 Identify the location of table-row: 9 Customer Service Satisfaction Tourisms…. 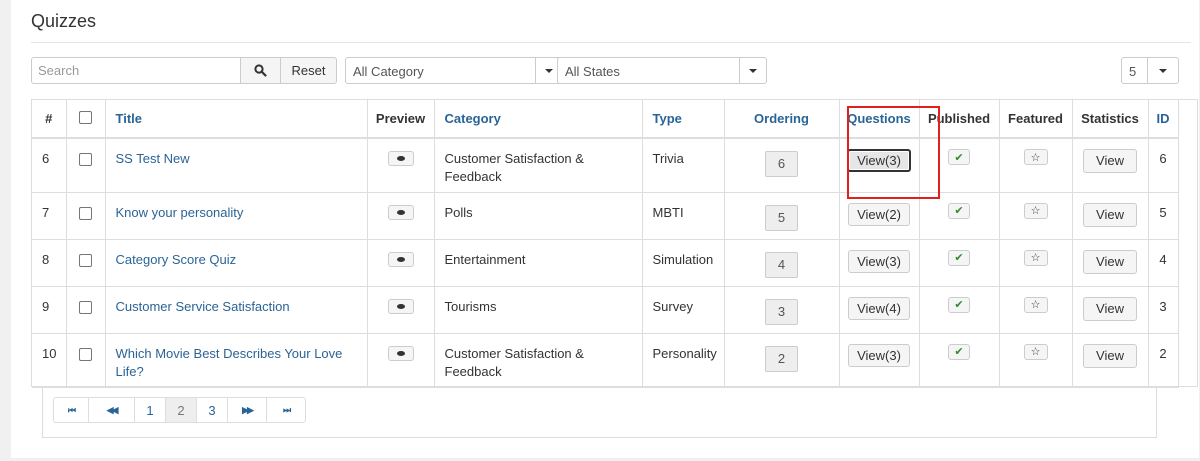
(605, 310).